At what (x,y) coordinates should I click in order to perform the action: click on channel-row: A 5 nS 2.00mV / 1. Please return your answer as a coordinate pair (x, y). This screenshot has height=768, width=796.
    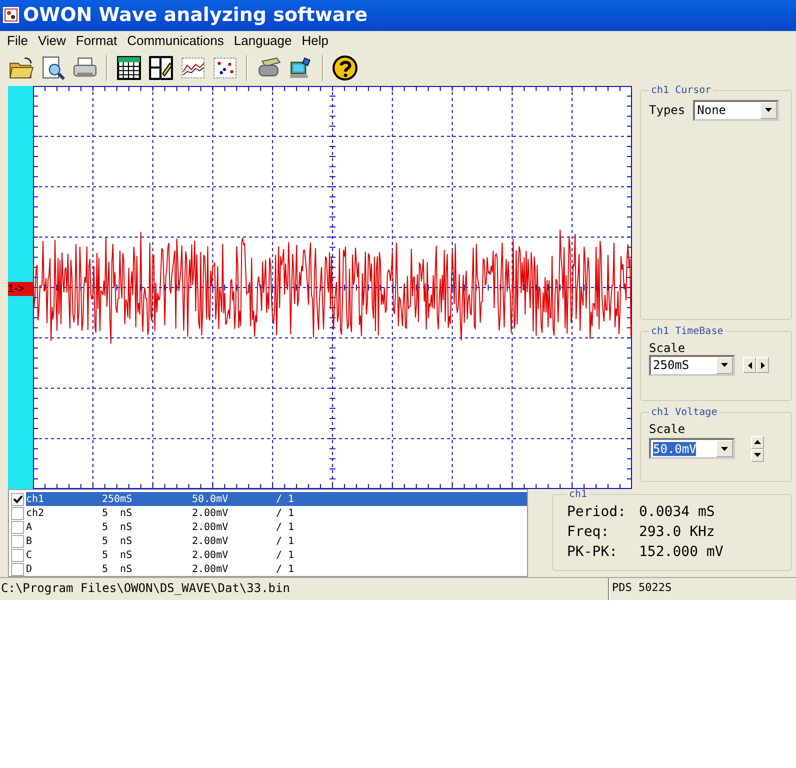
    Looking at the image, I should click on (276, 527).